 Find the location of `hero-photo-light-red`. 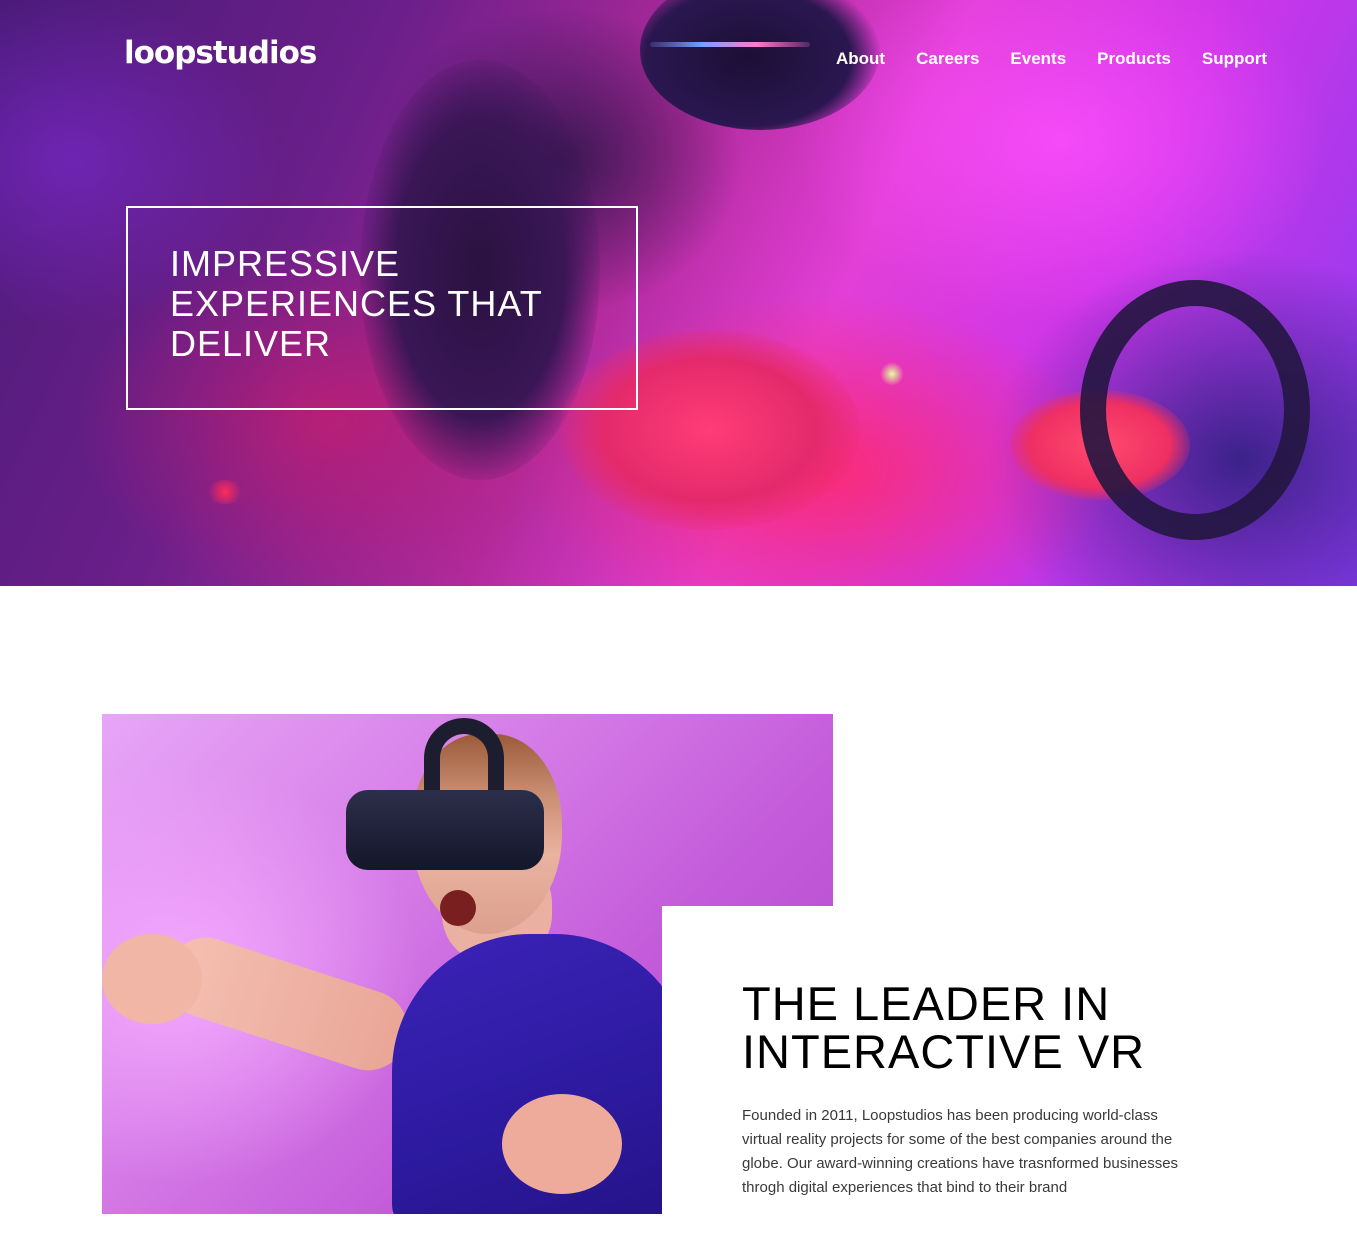

hero-photo-light-red is located at coordinates (225, 492).